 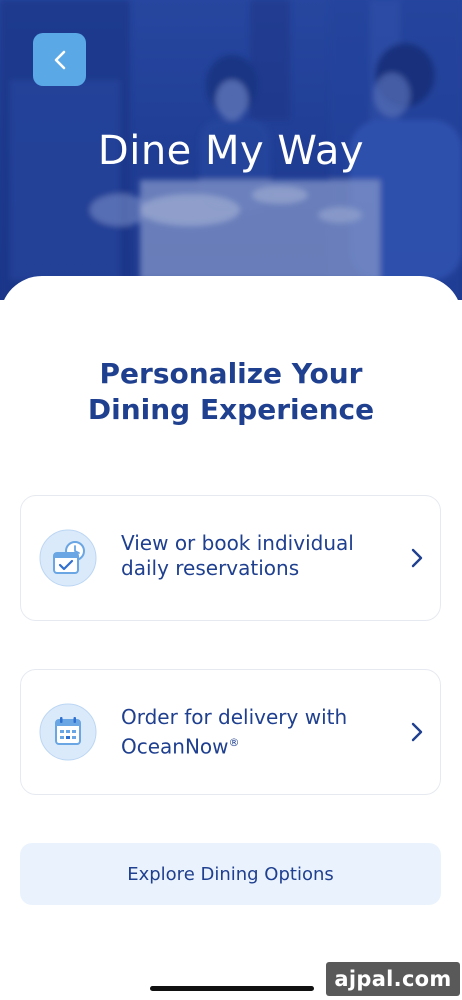 What do you see at coordinates (256, 745) in the screenshot?
I see `ocean-now-option-line-2: OceanNow®` at bounding box center [256, 745].